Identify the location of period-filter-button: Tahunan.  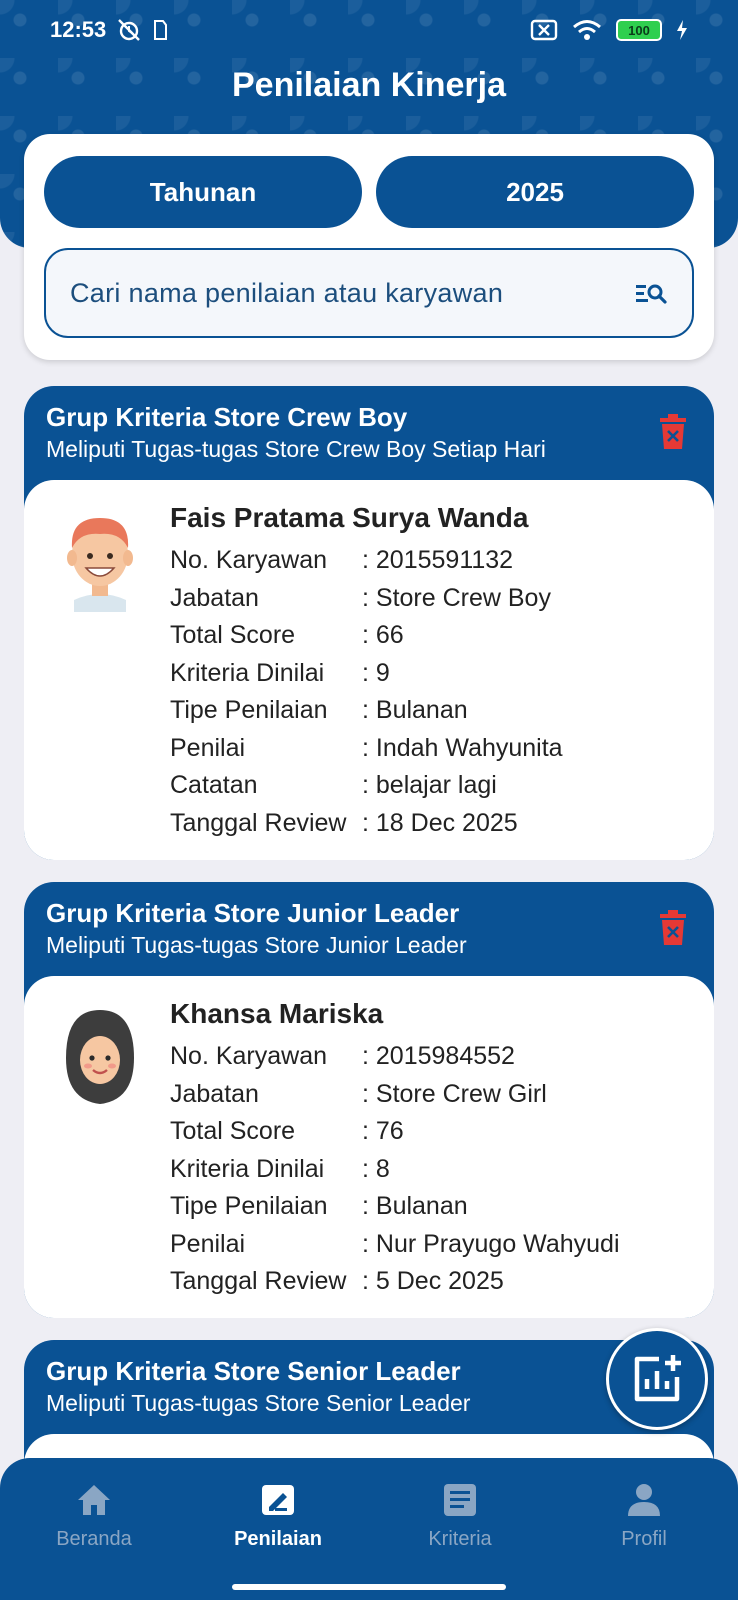
(203, 192).